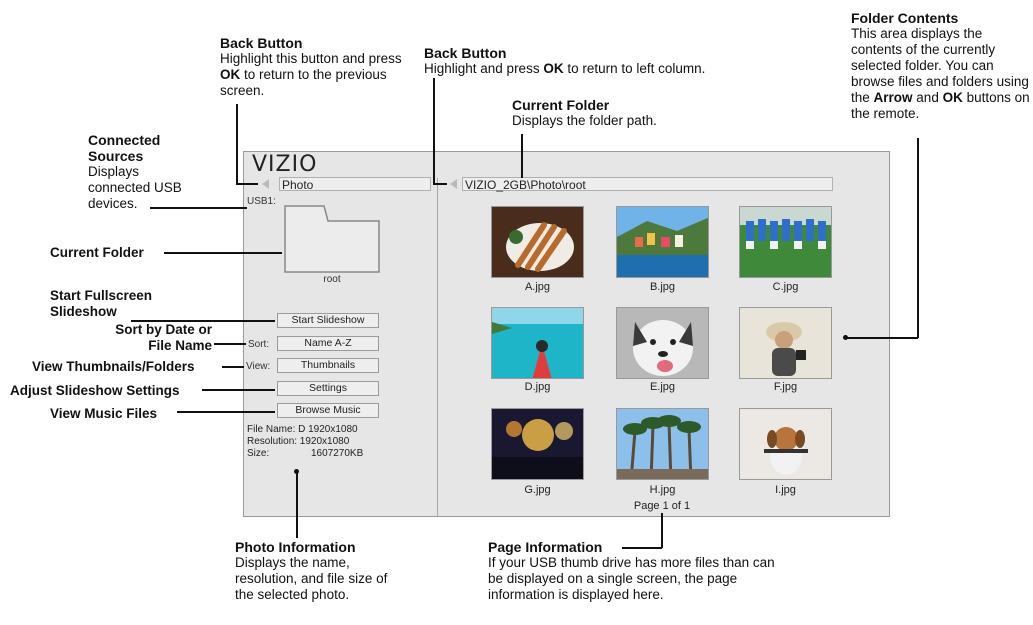 The width and height of the screenshot is (1033, 625). What do you see at coordinates (302, 429) in the screenshot?
I see `file-name-info: File Name: D 1920x1080` at bounding box center [302, 429].